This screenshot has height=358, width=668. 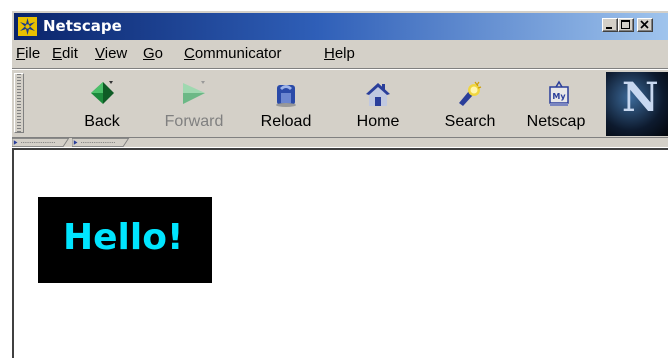 I want to click on menu-view: View, so click(x=111, y=54).